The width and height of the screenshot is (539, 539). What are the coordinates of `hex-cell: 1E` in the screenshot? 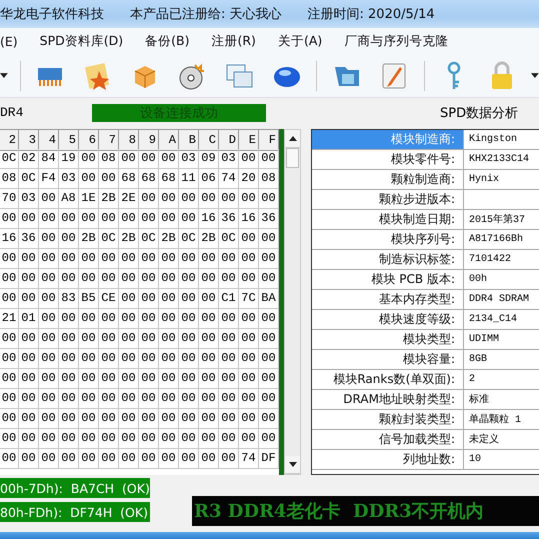 It's located at (89, 198).